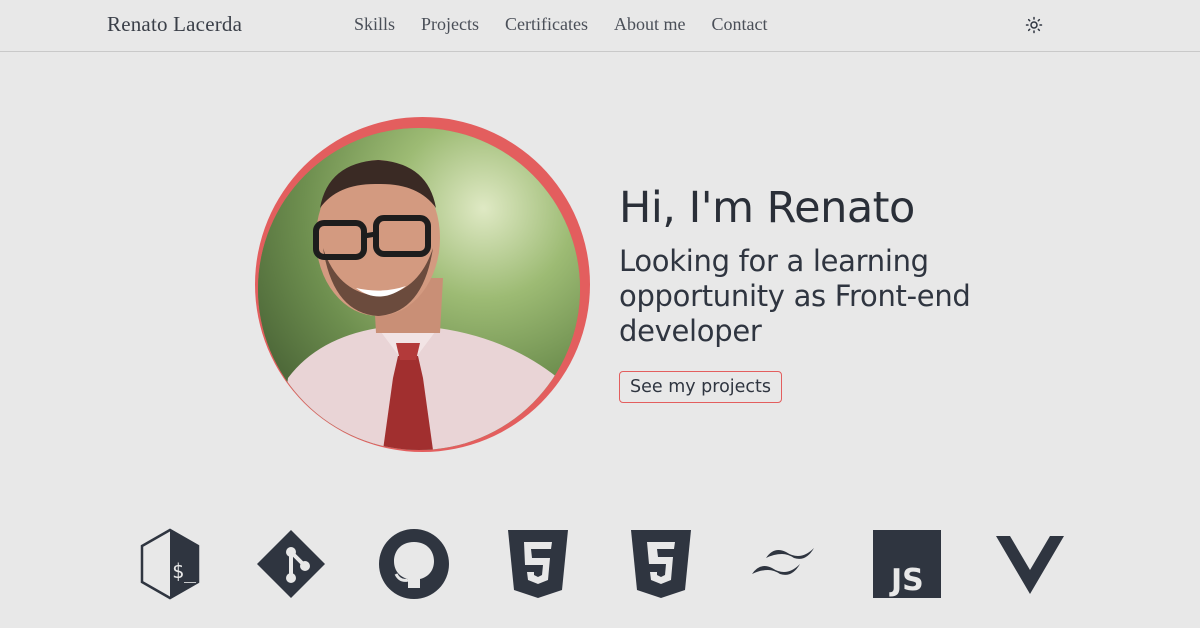  What do you see at coordinates (374, 24) in the screenshot?
I see `nav-skills: Skills` at bounding box center [374, 24].